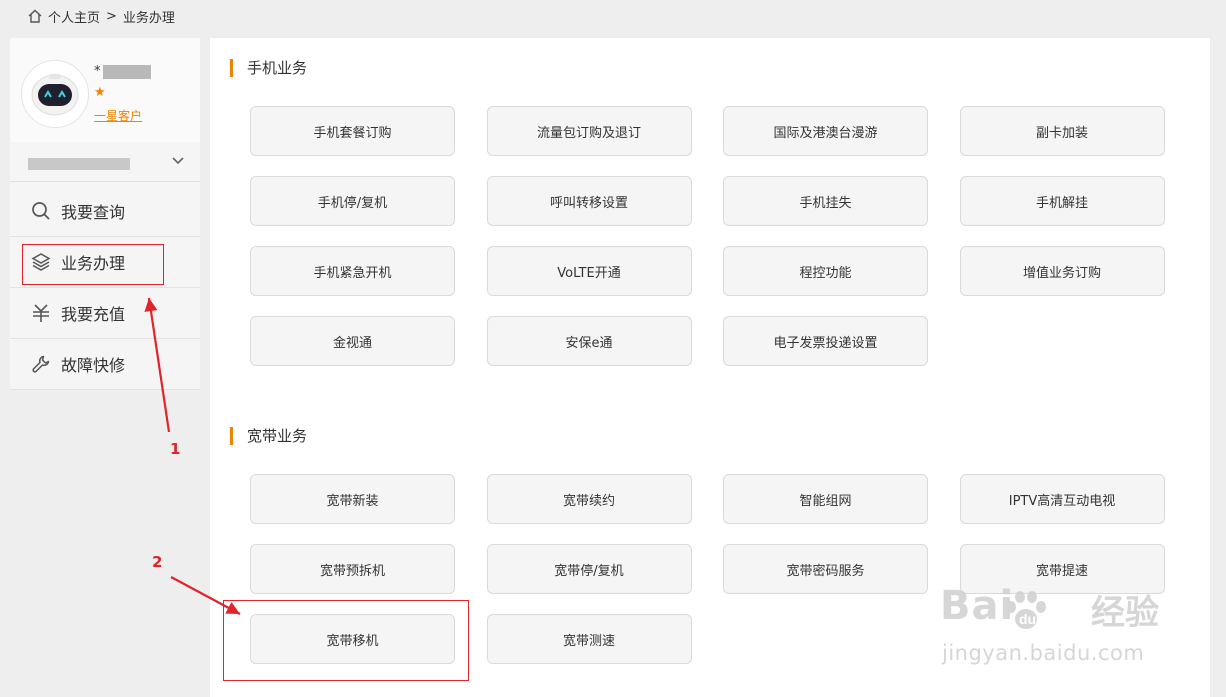 The height and width of the screenshot is (697, 1226). I want to click on service-button: 安保e通, so click(589, 341).